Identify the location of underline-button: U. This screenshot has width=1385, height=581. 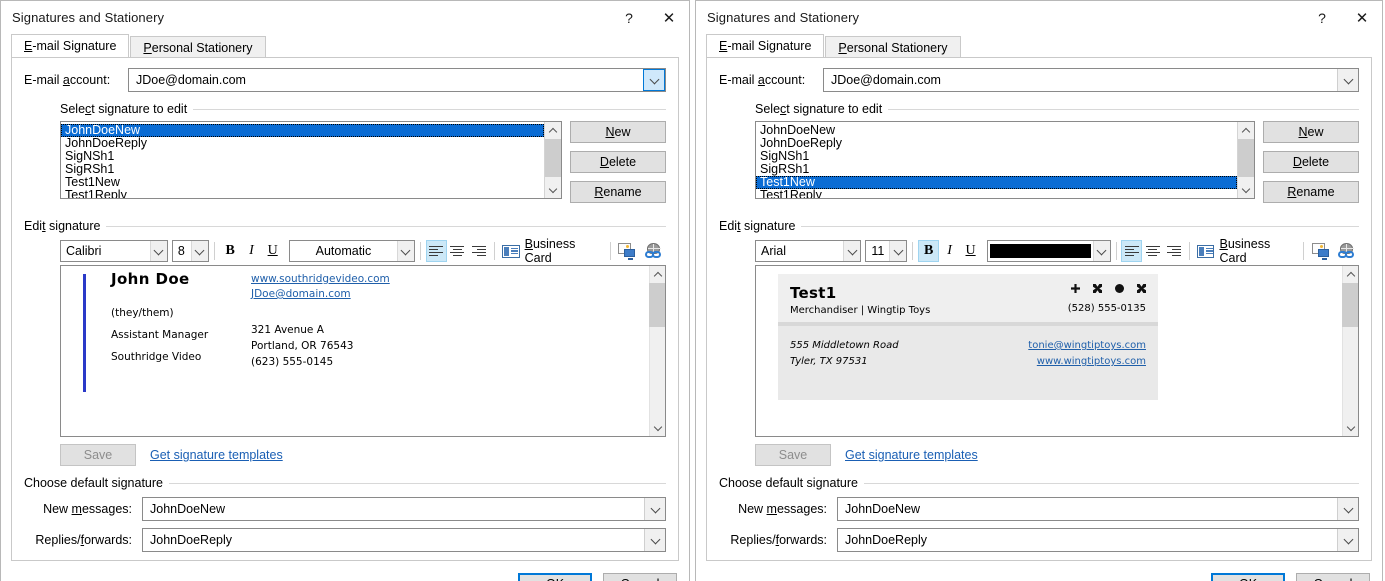
(272, 251).